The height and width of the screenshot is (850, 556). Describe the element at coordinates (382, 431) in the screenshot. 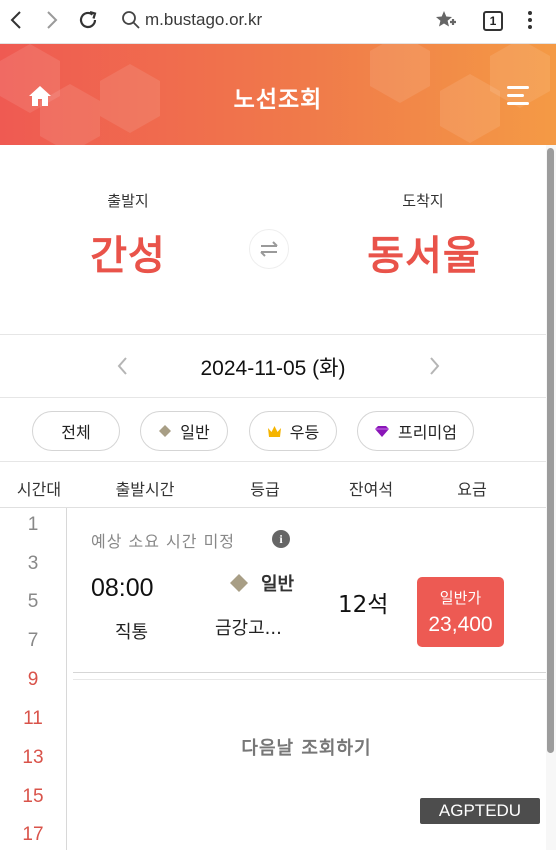

I see `gem-icon` at that location.